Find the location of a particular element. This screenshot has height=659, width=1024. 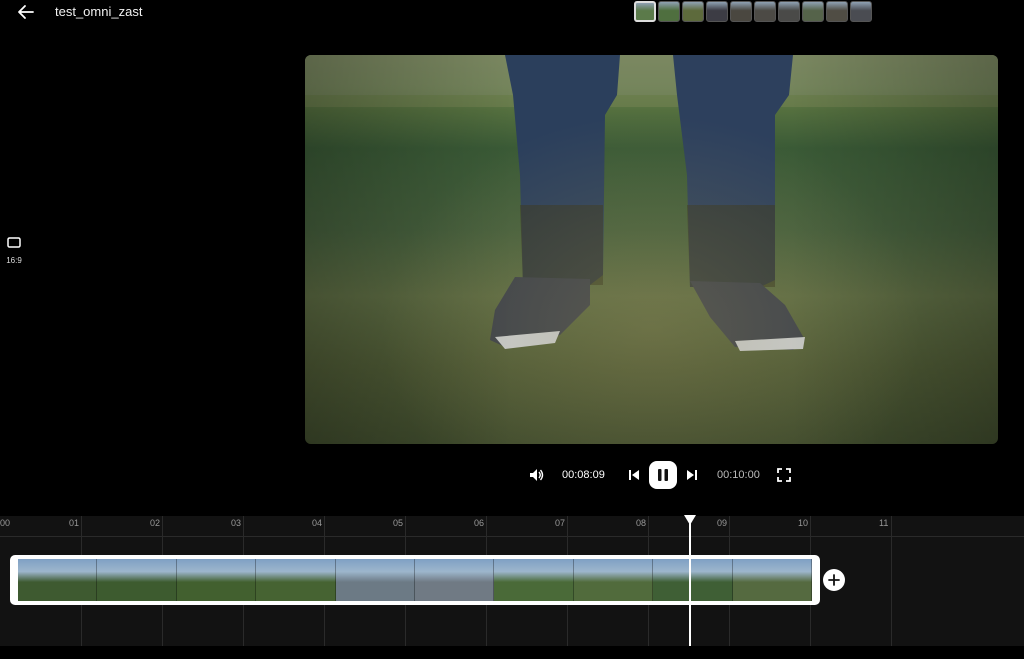

skip-back-button is located at coordinates (634, 477).